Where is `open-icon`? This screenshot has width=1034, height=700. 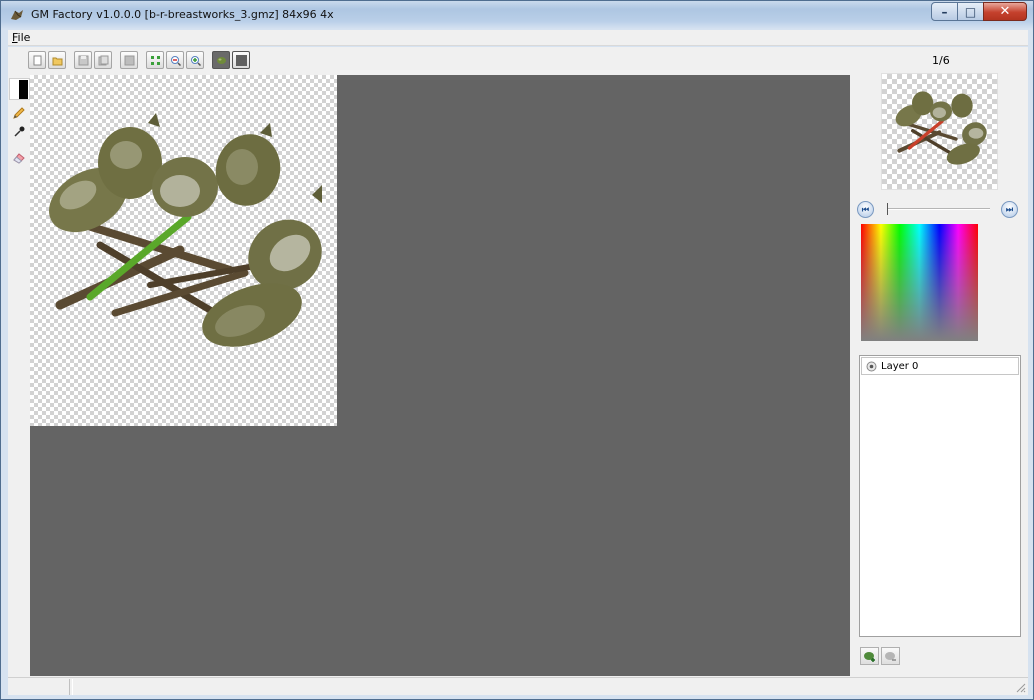
open-icon is located at coordinates (57, 61).